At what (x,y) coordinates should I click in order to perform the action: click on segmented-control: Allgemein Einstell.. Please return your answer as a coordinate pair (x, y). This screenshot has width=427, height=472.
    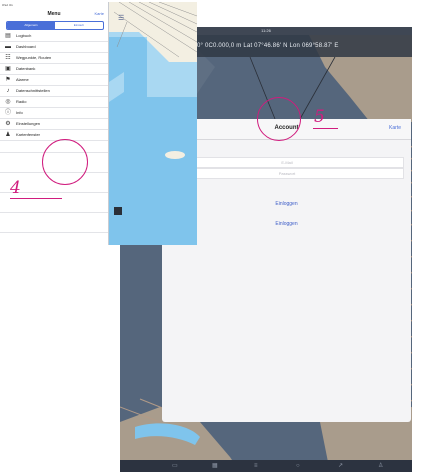
    Looking at the image, I should click on (55, 25).